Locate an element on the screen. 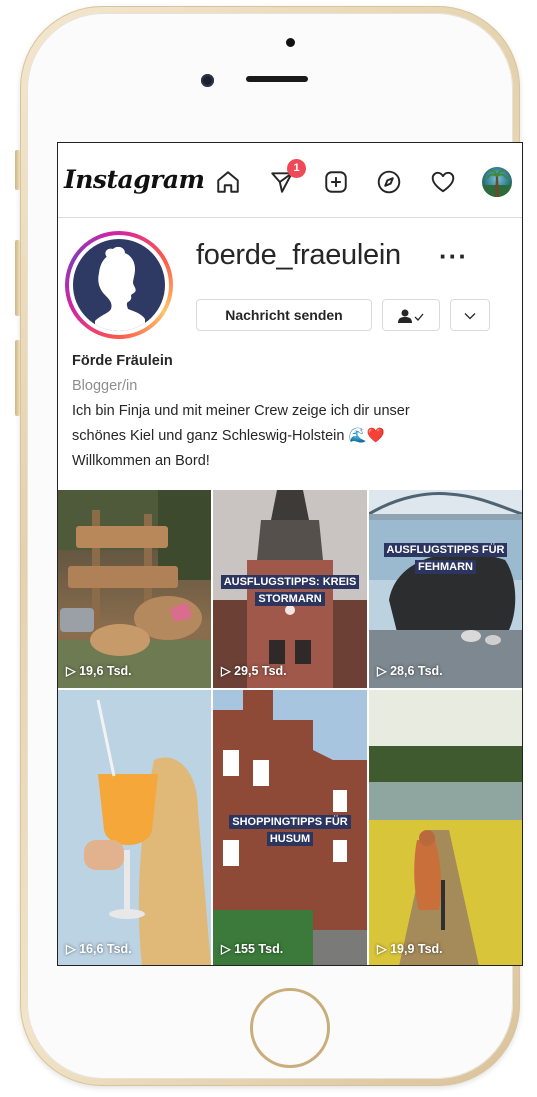  view-count: ▷ 16,6 Tsd. is located at coordinates (99, 949).